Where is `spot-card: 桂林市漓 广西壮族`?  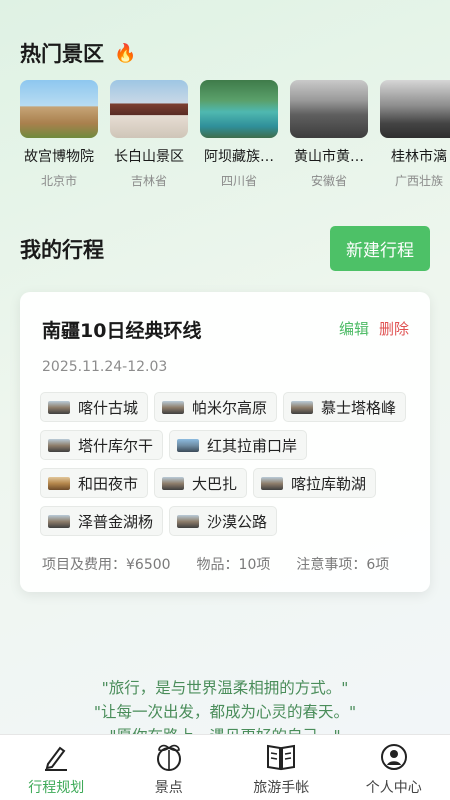
spot-card: 桂林市漓 广西壮族 is located at coordinates (415, 134).